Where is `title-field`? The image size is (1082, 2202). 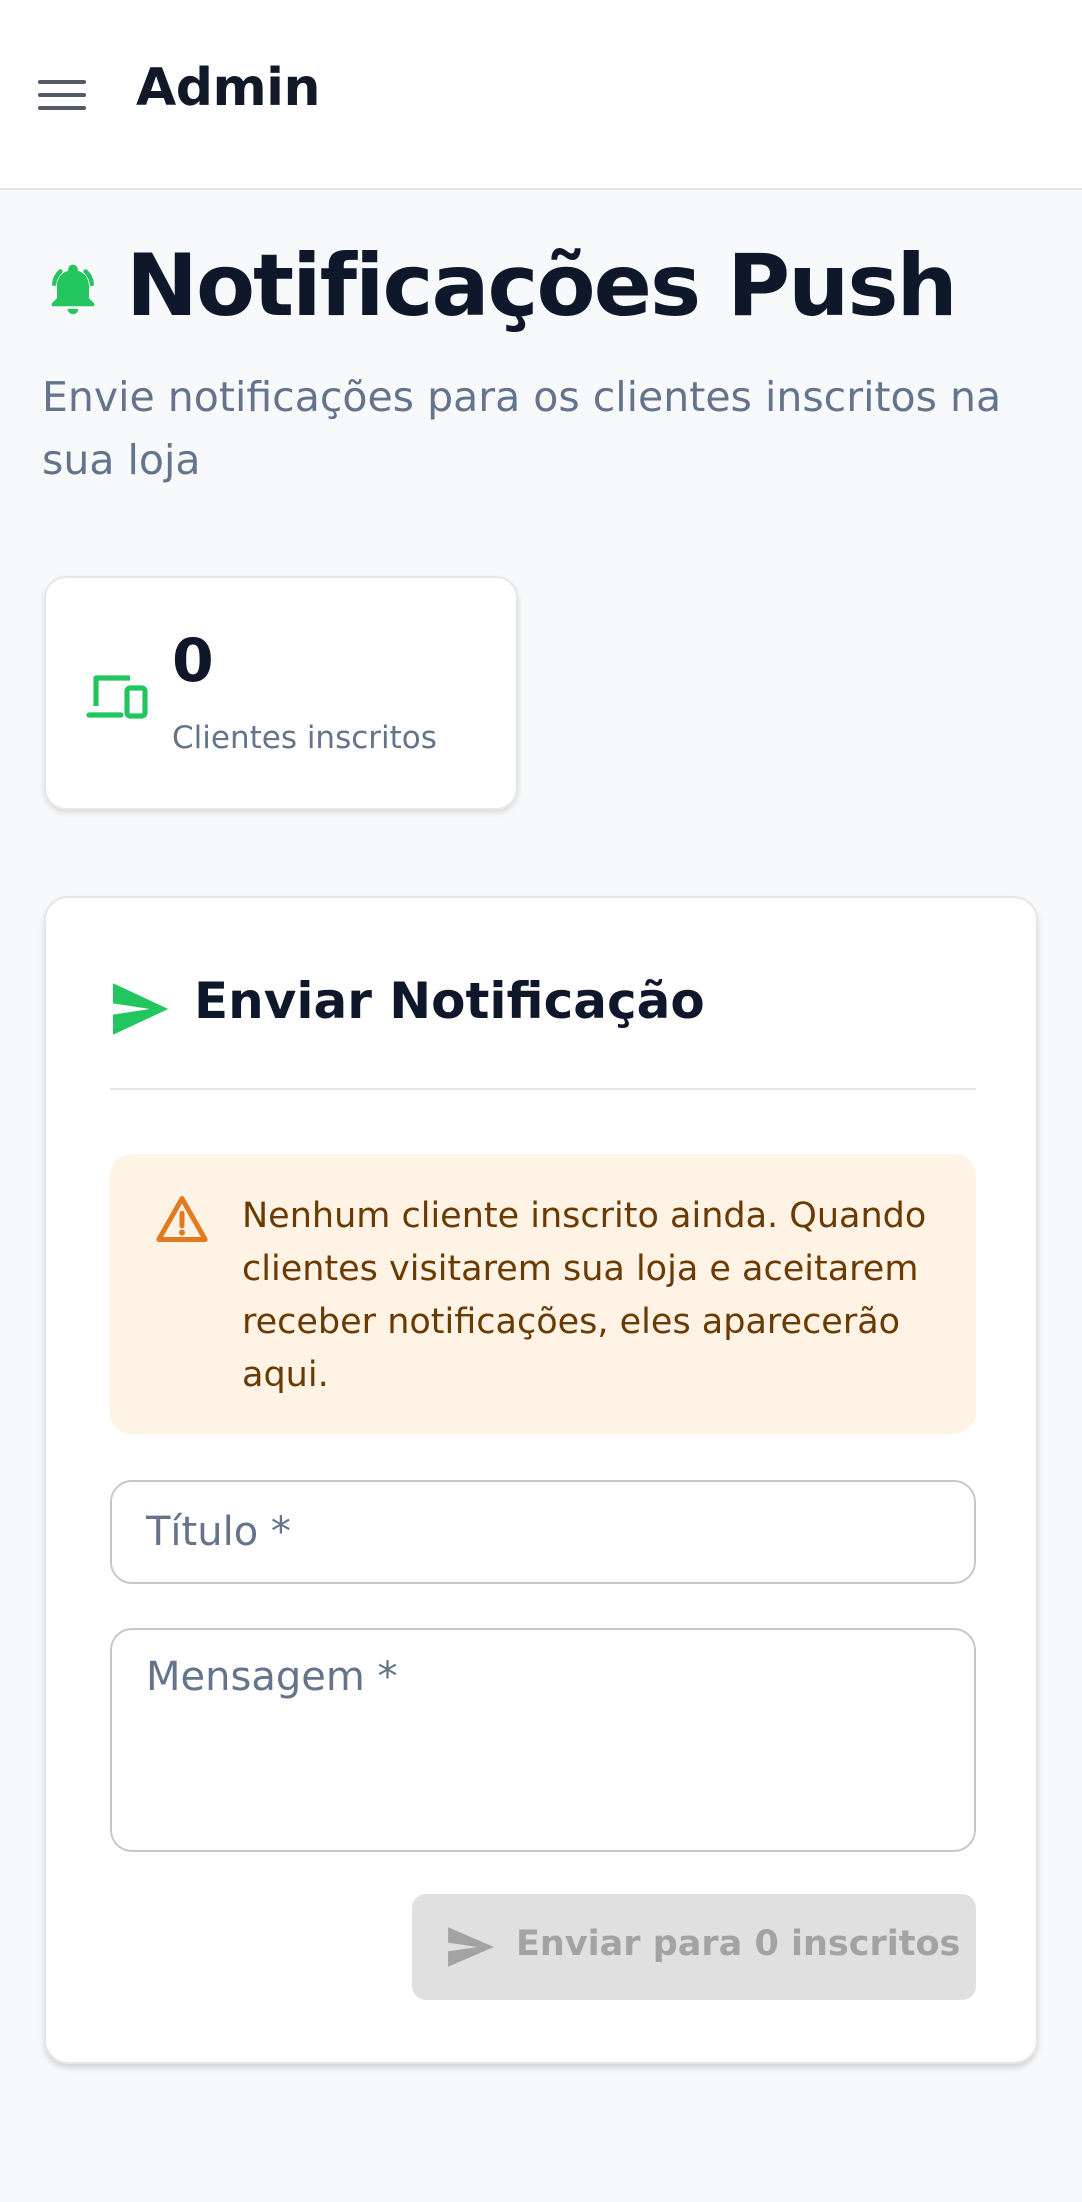
title-field is located at coordinates (543, 1532).